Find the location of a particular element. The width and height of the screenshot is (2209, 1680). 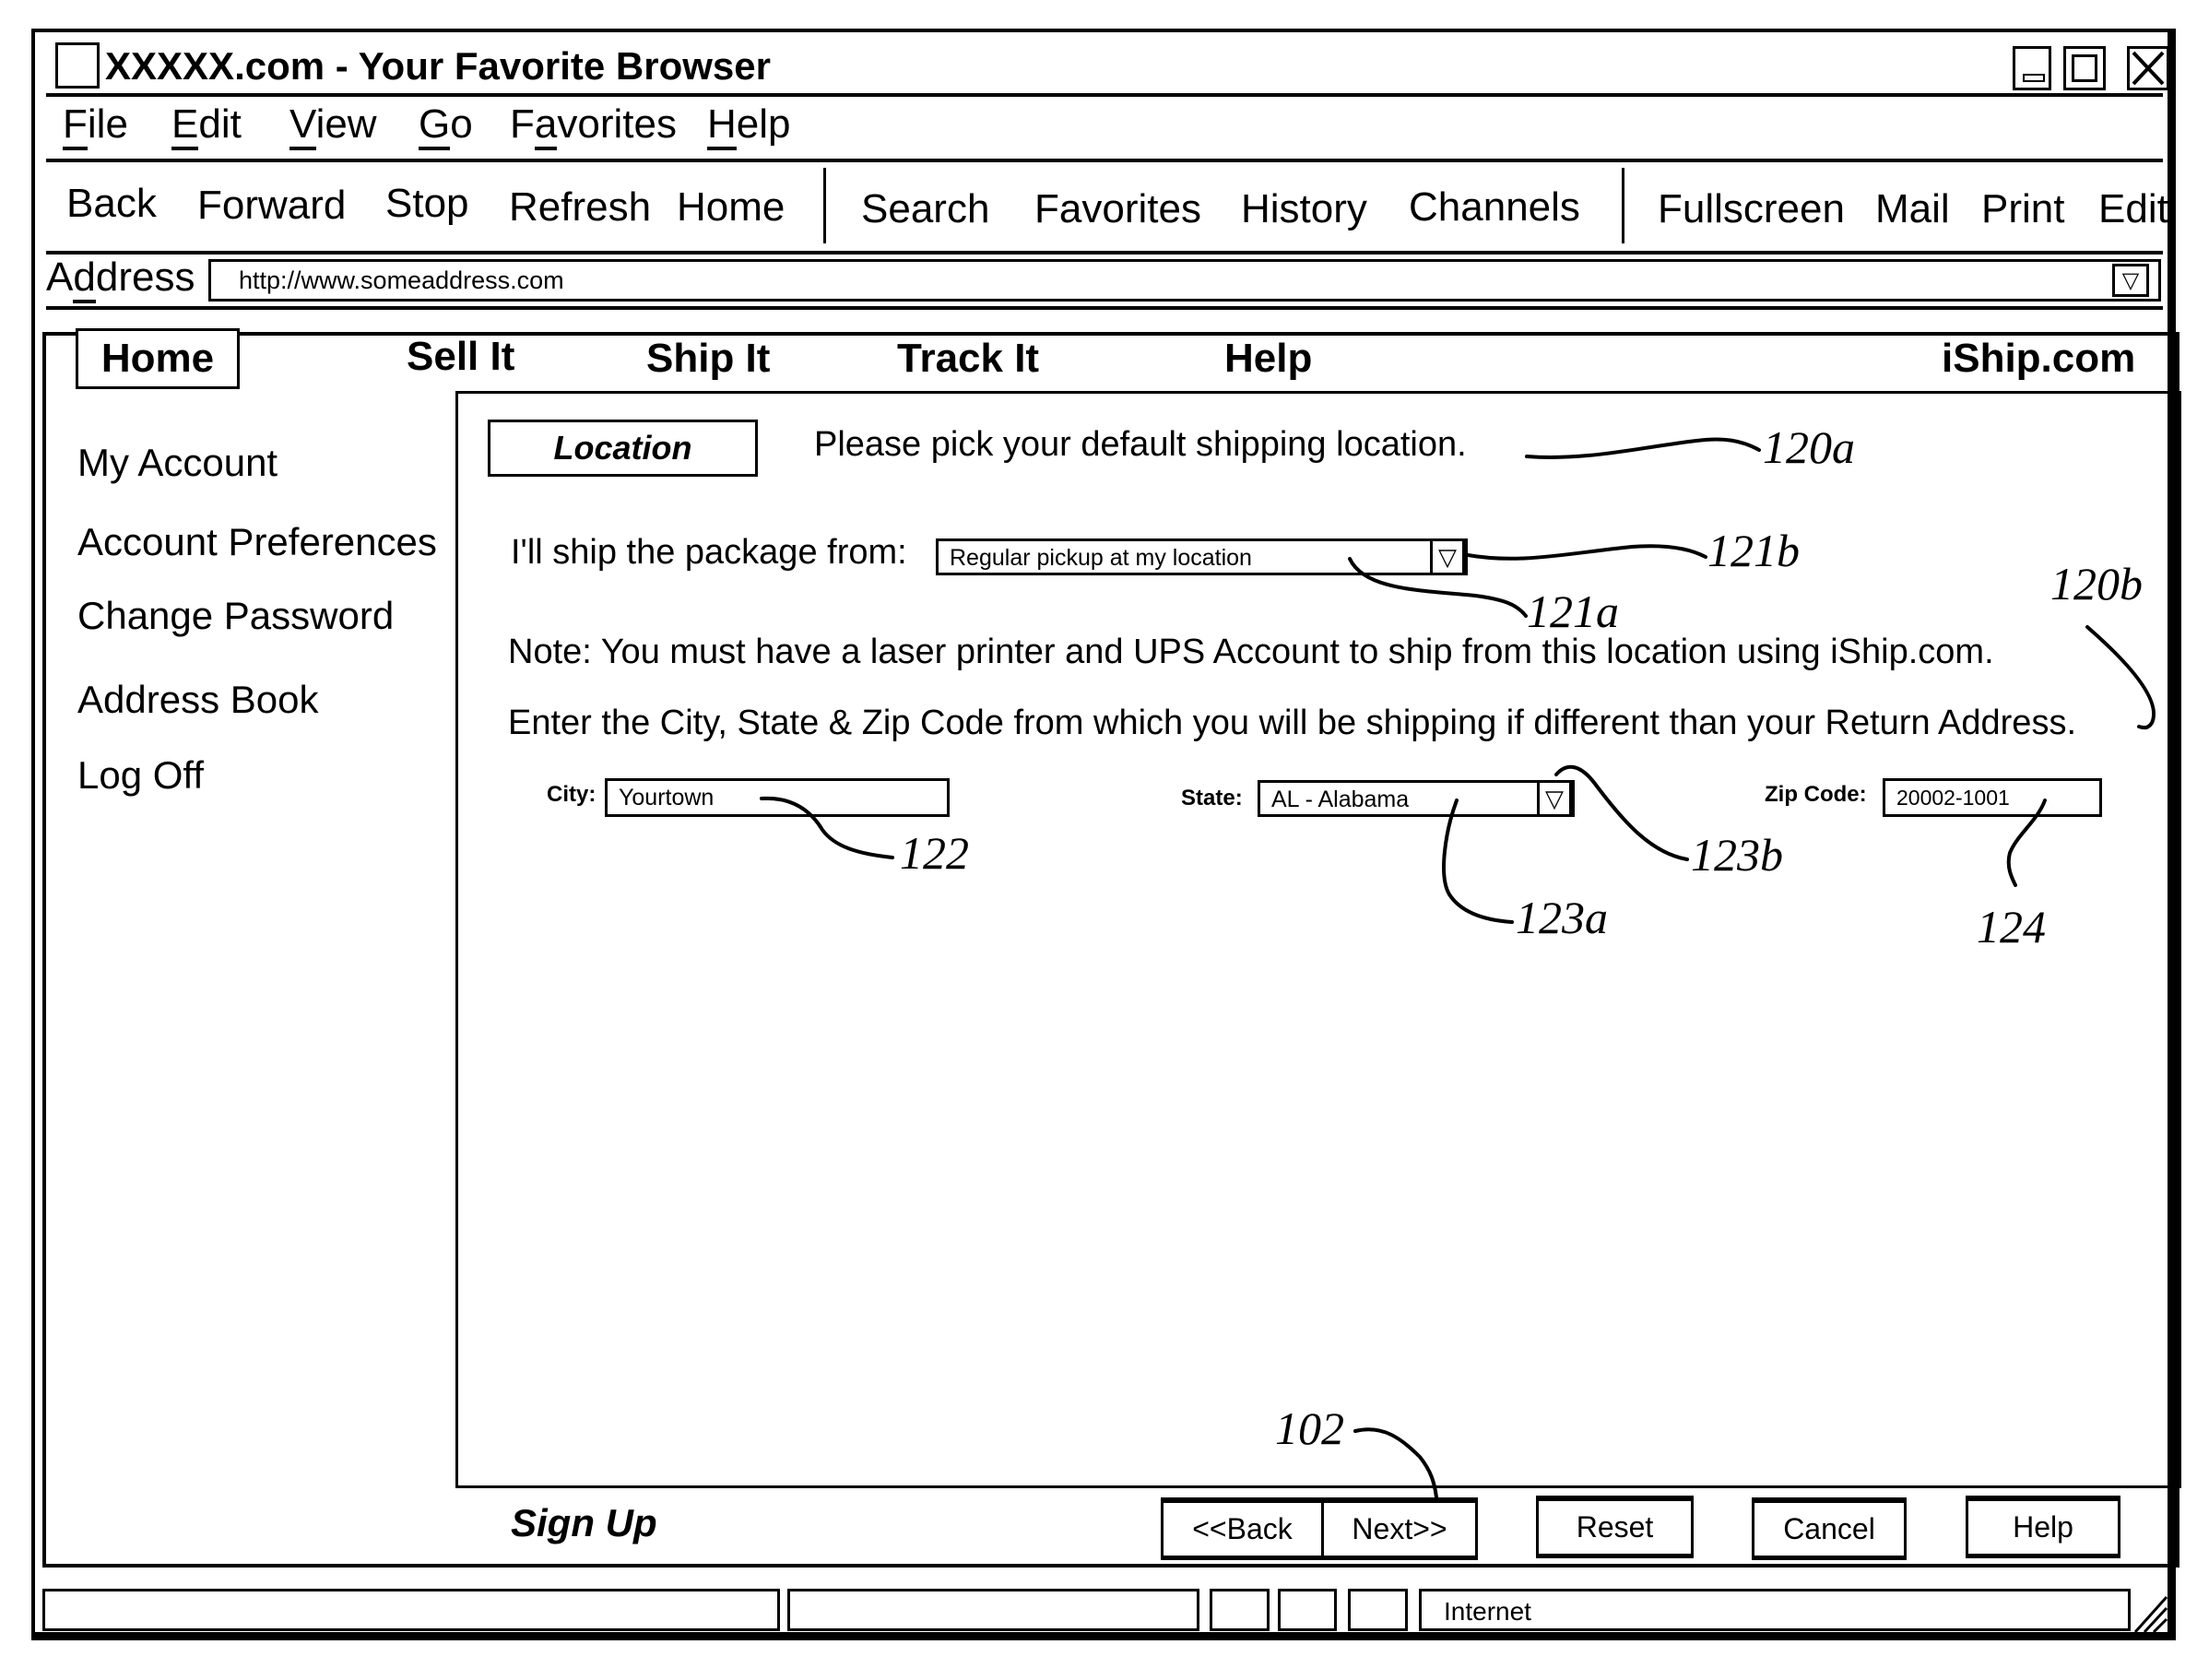

next-button: Next>> is located at coordinates (1400, 1528).